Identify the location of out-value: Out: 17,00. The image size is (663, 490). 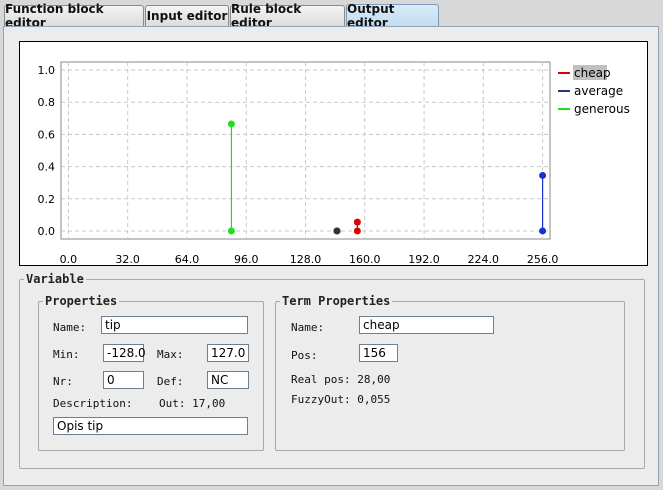
(192, 403).